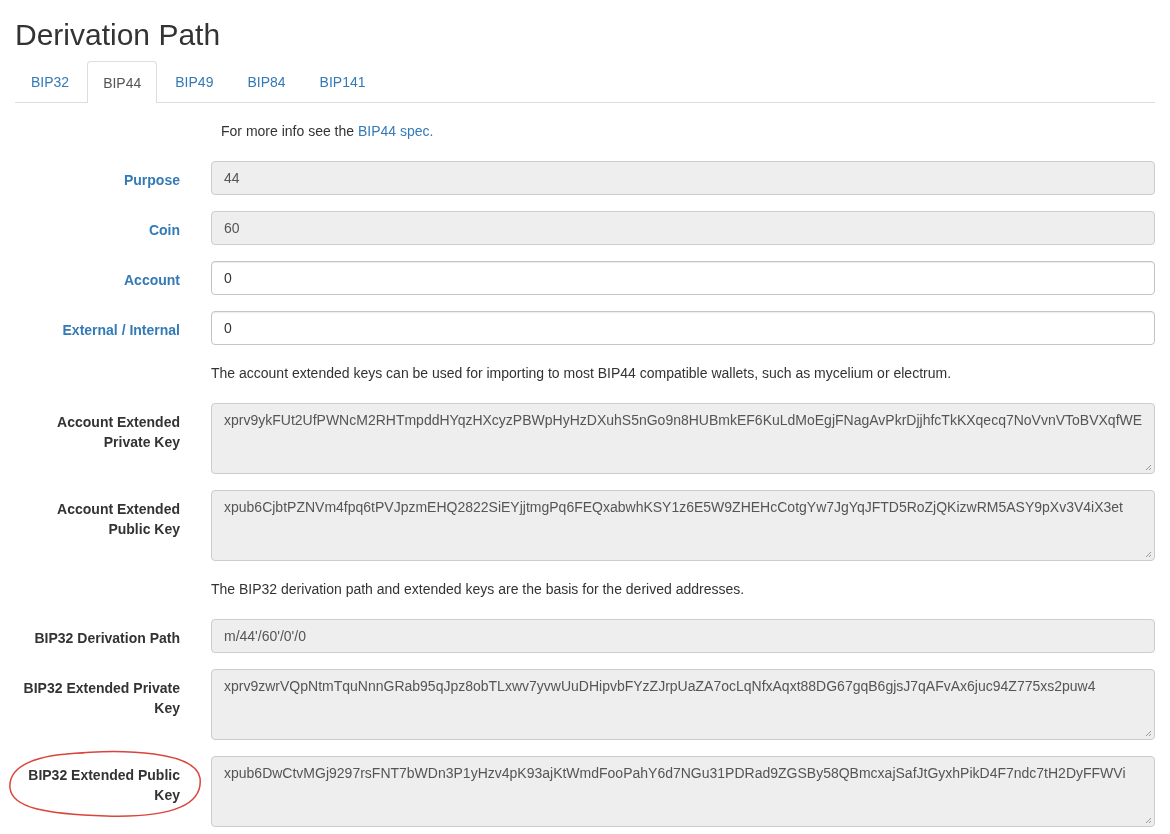 The height and width of the screenshot is (834, 1170). I want to click on tab: BIP44, so click(122, 82).